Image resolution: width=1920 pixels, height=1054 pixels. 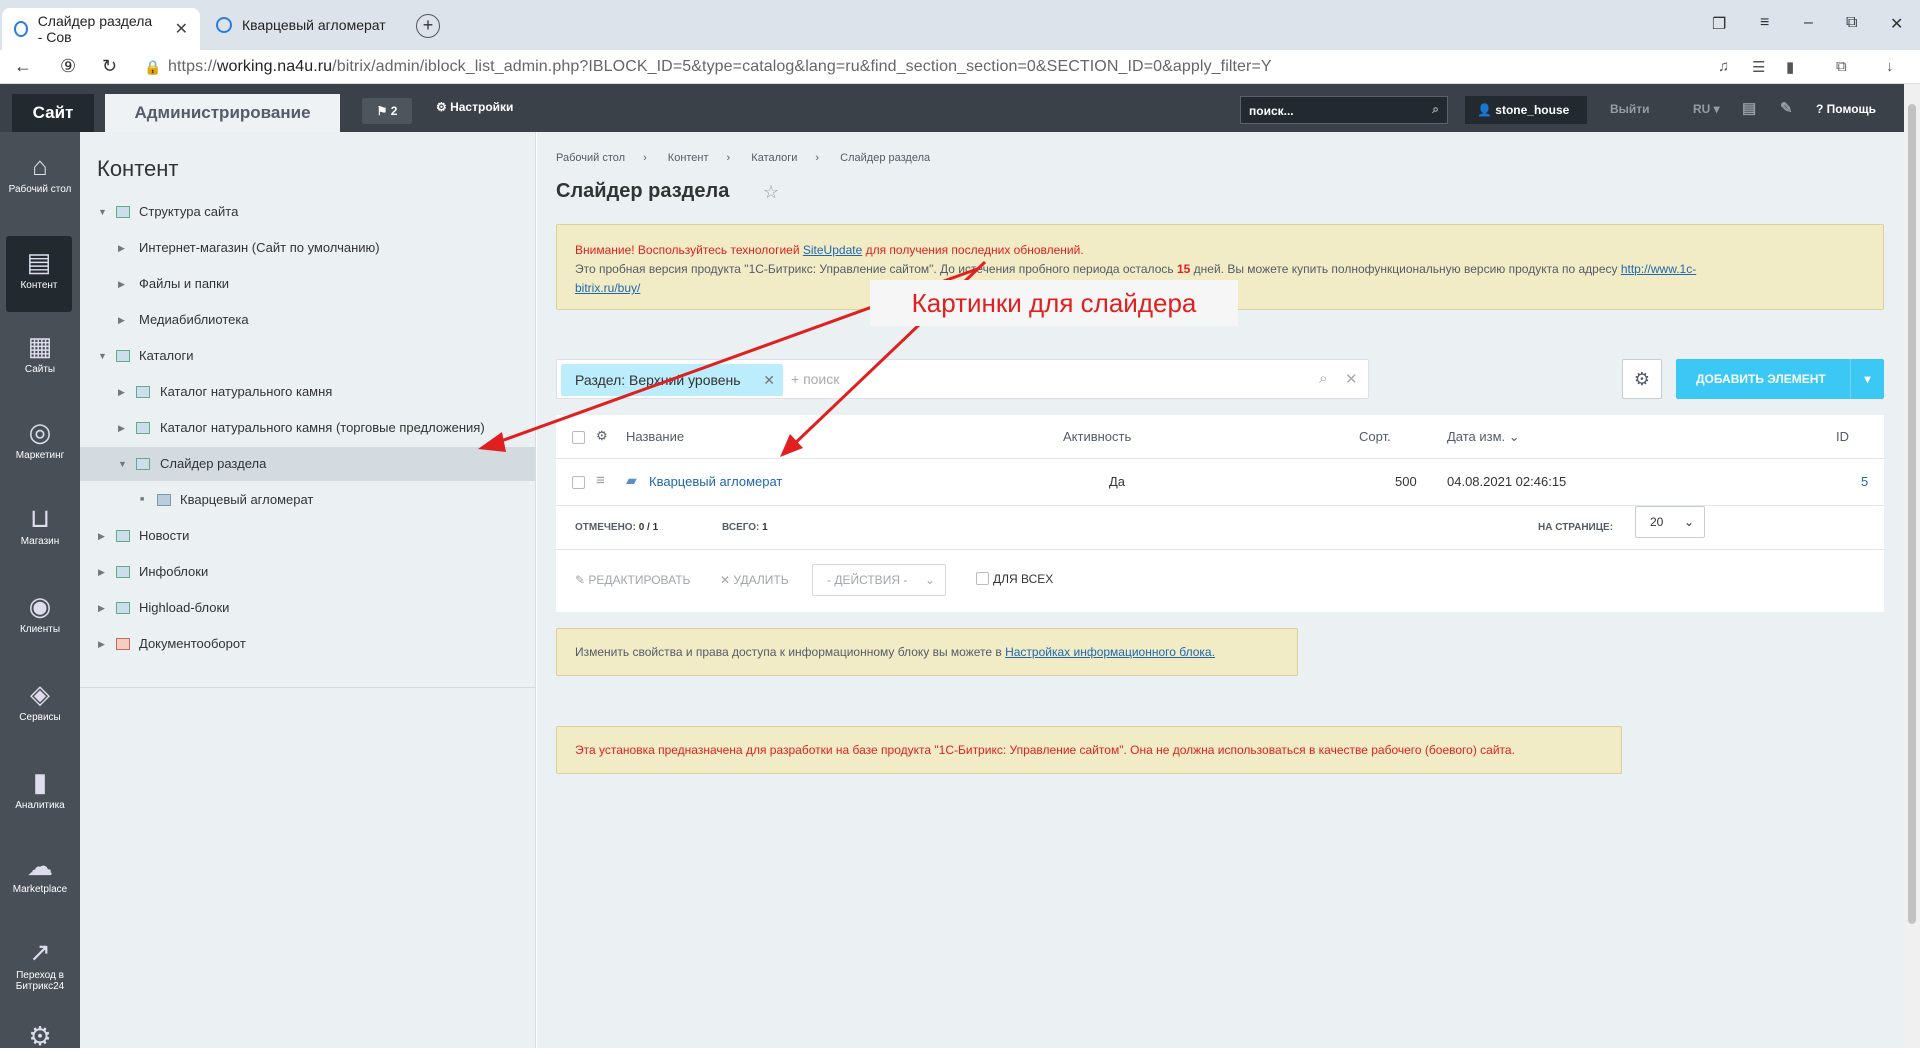 What do you see at coordinates (1642, 379) in the screenshot?
I see `grid-settings-button: ⚙` at bounding box center [1642, 379].